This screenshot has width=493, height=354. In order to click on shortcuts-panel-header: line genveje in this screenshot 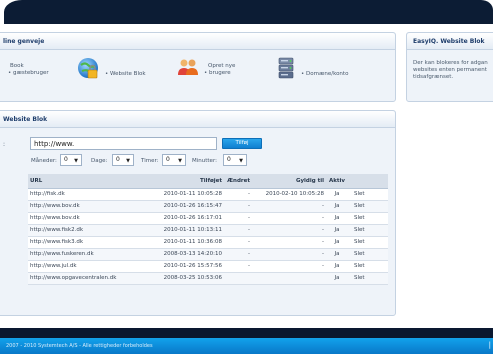, I will do `click(197, 41)`.